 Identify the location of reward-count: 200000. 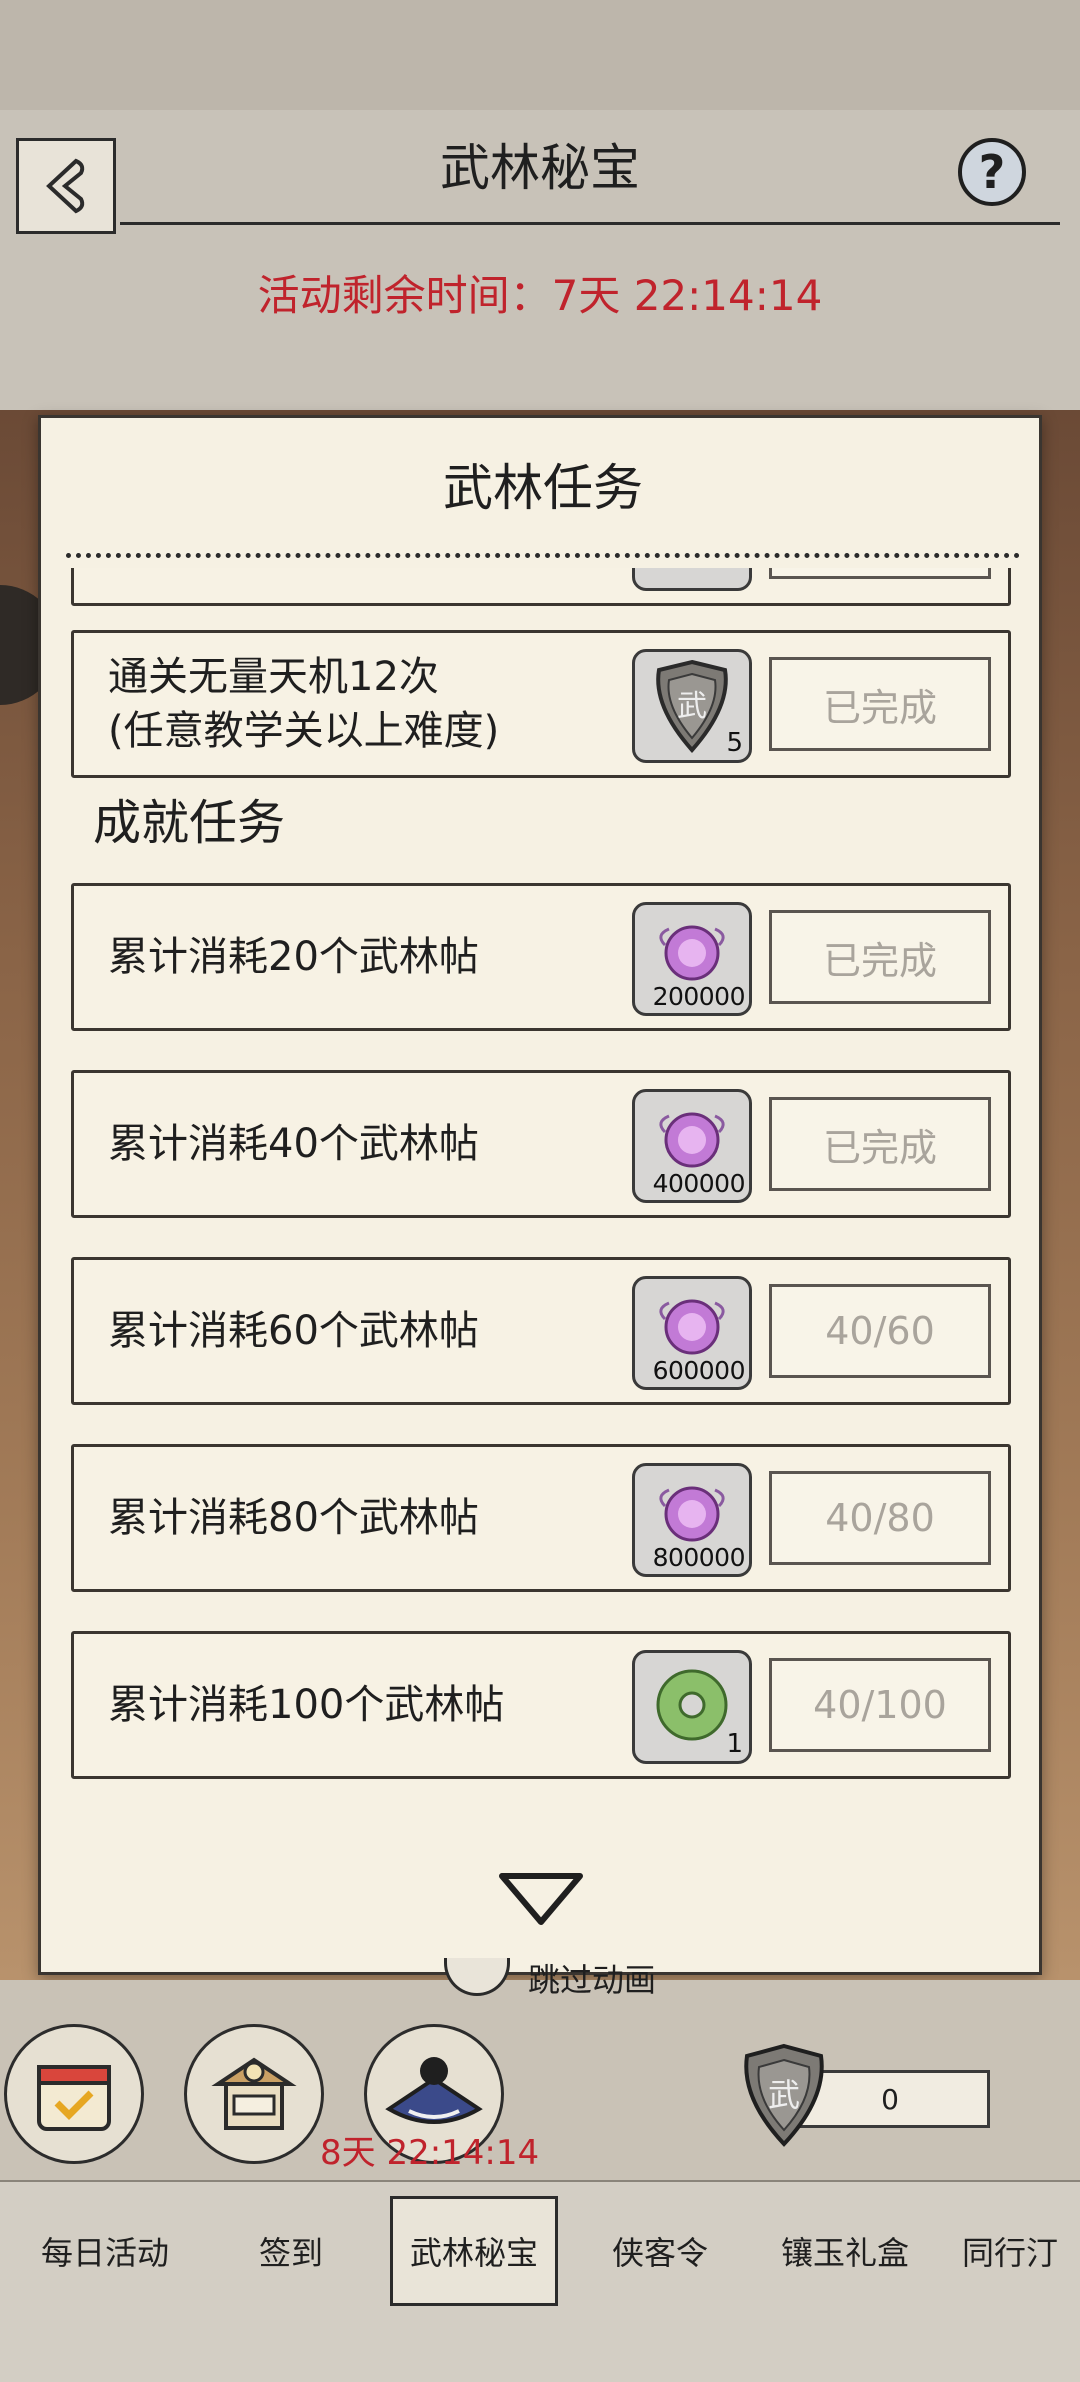
(699, 996).